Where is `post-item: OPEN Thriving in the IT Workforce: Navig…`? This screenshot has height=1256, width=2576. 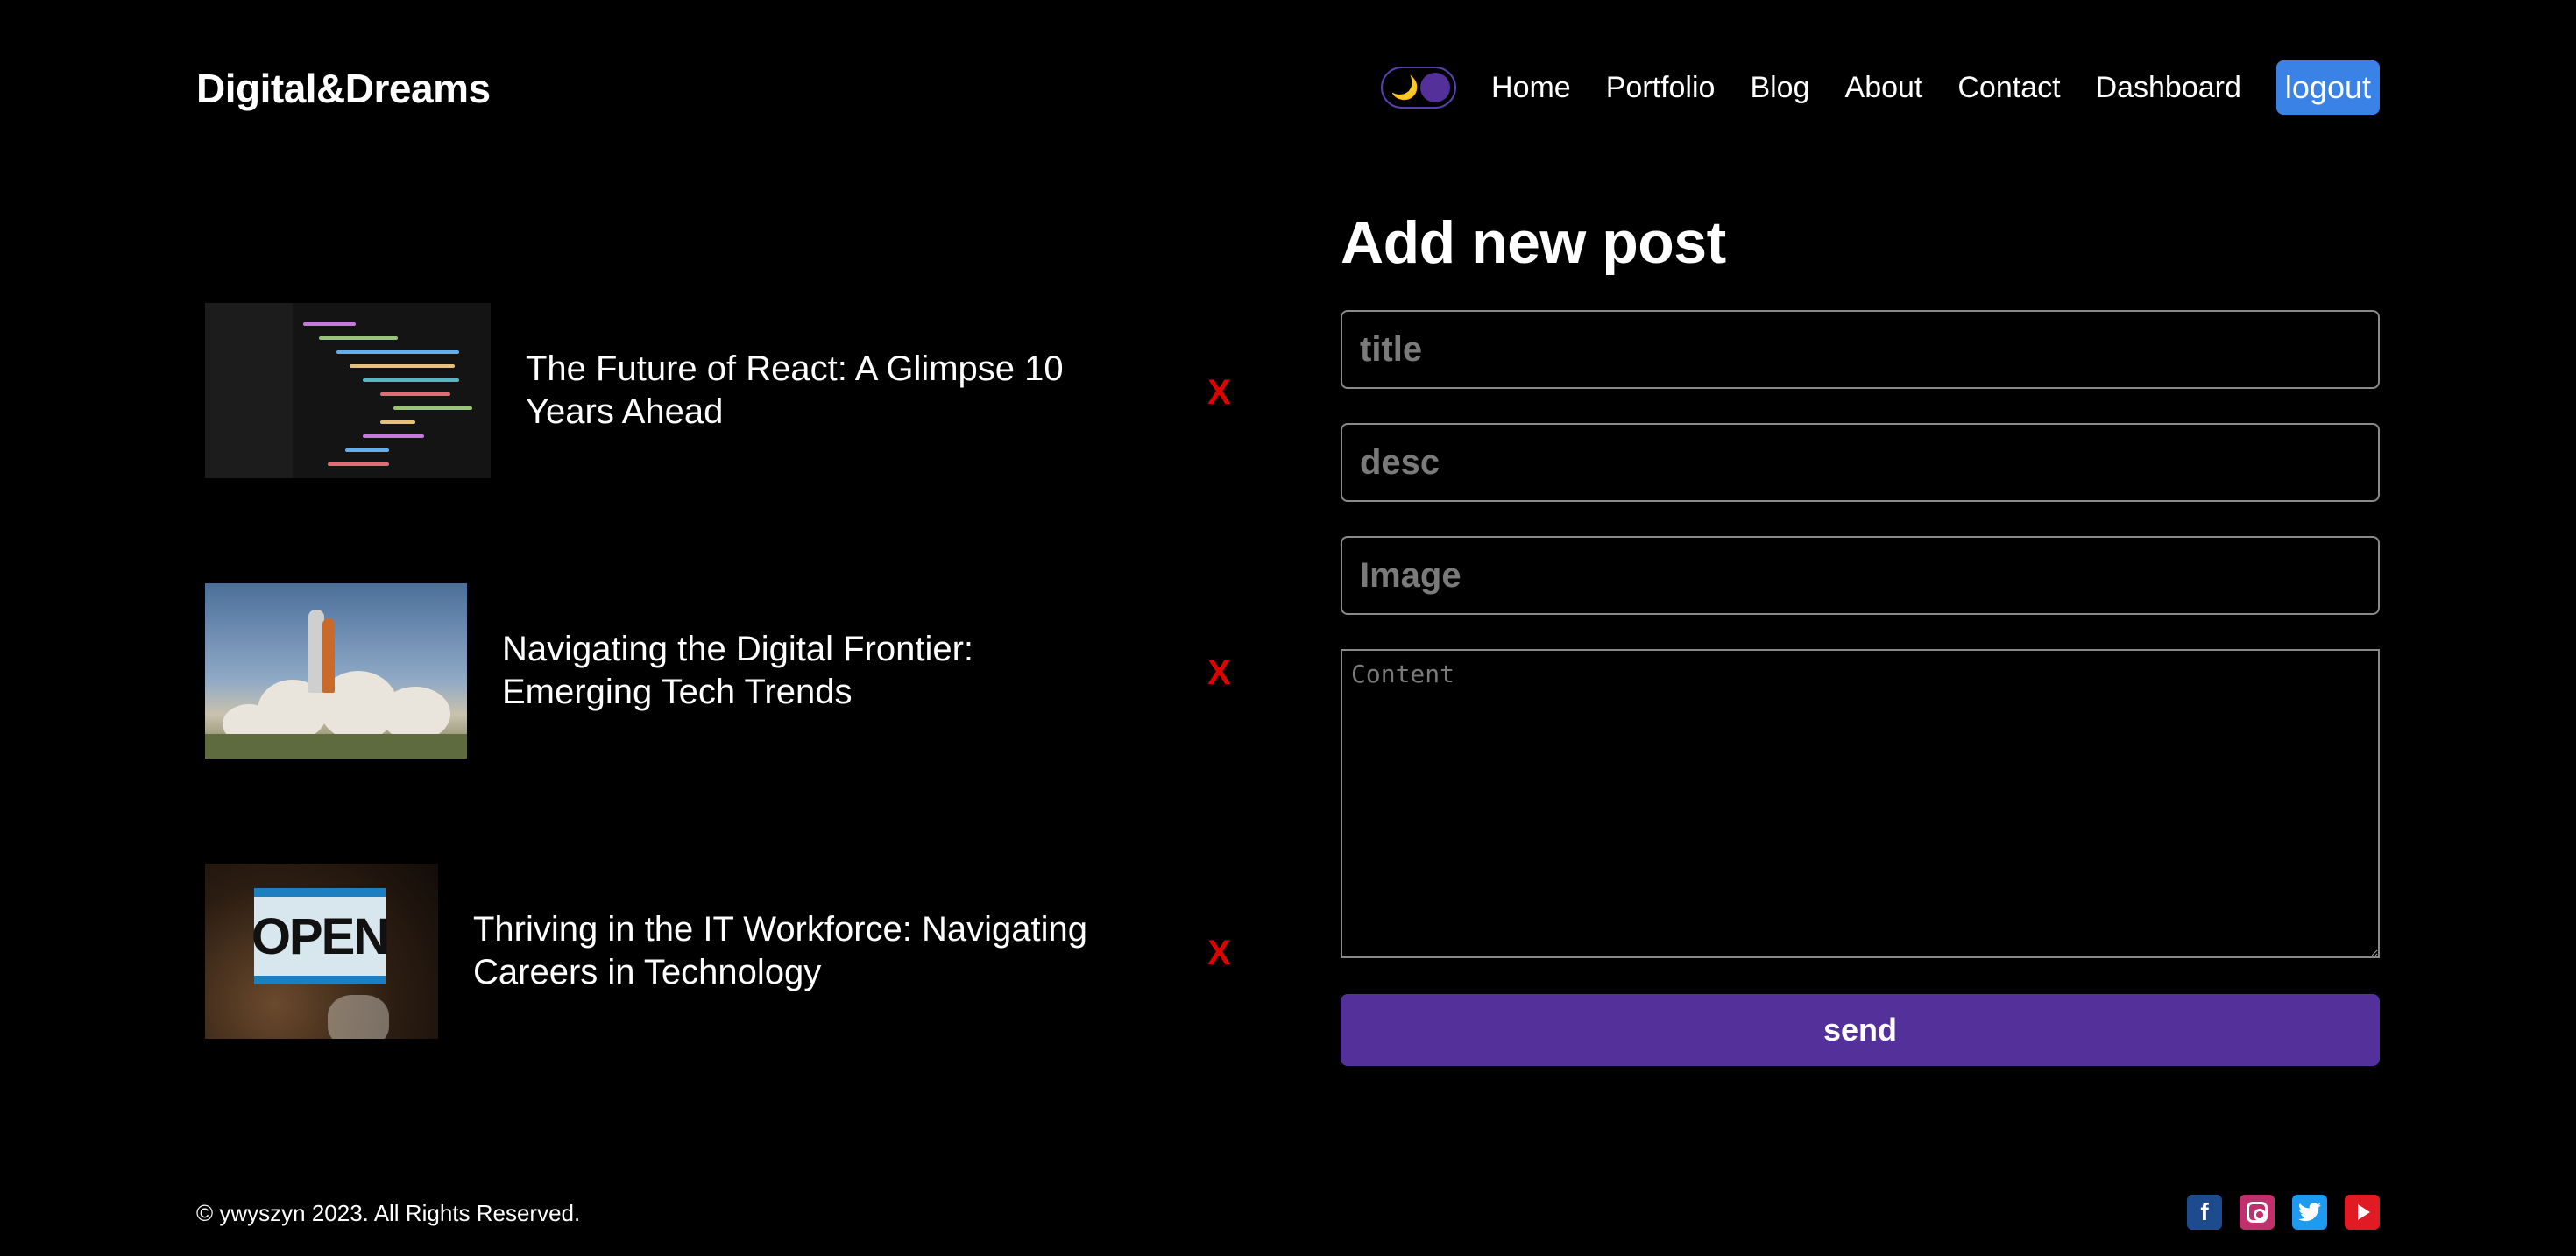 post-item: OPEN Thriving in the IT Workforce: Navig… is located at coordinates (654, 952).